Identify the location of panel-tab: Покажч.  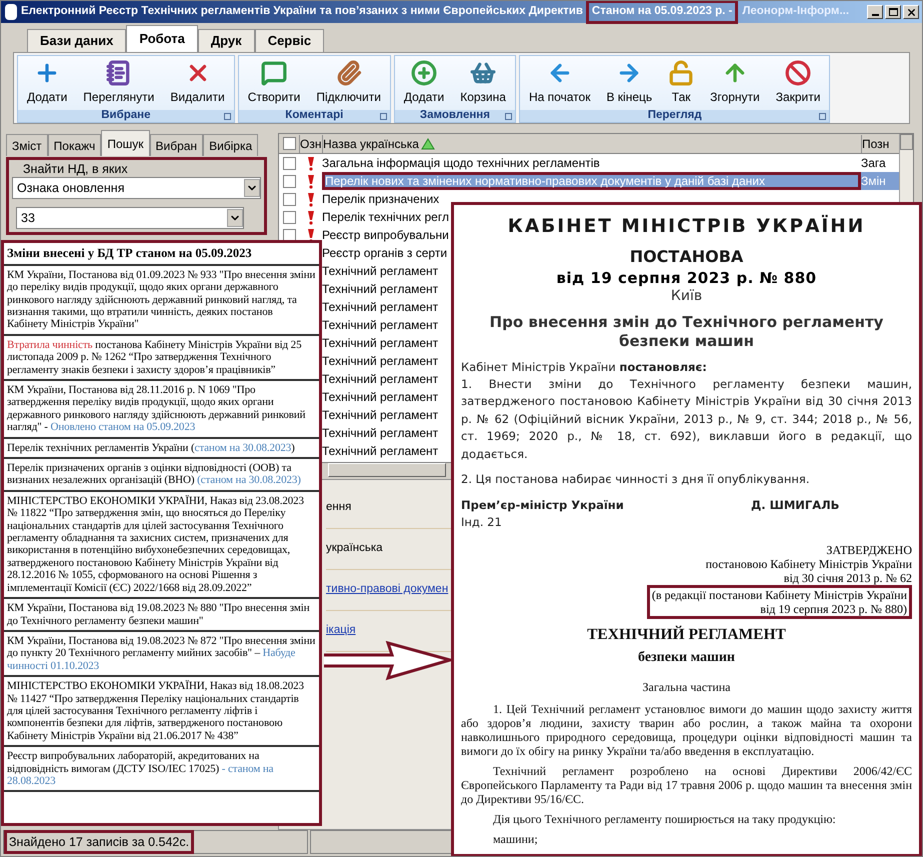
(75, 145).